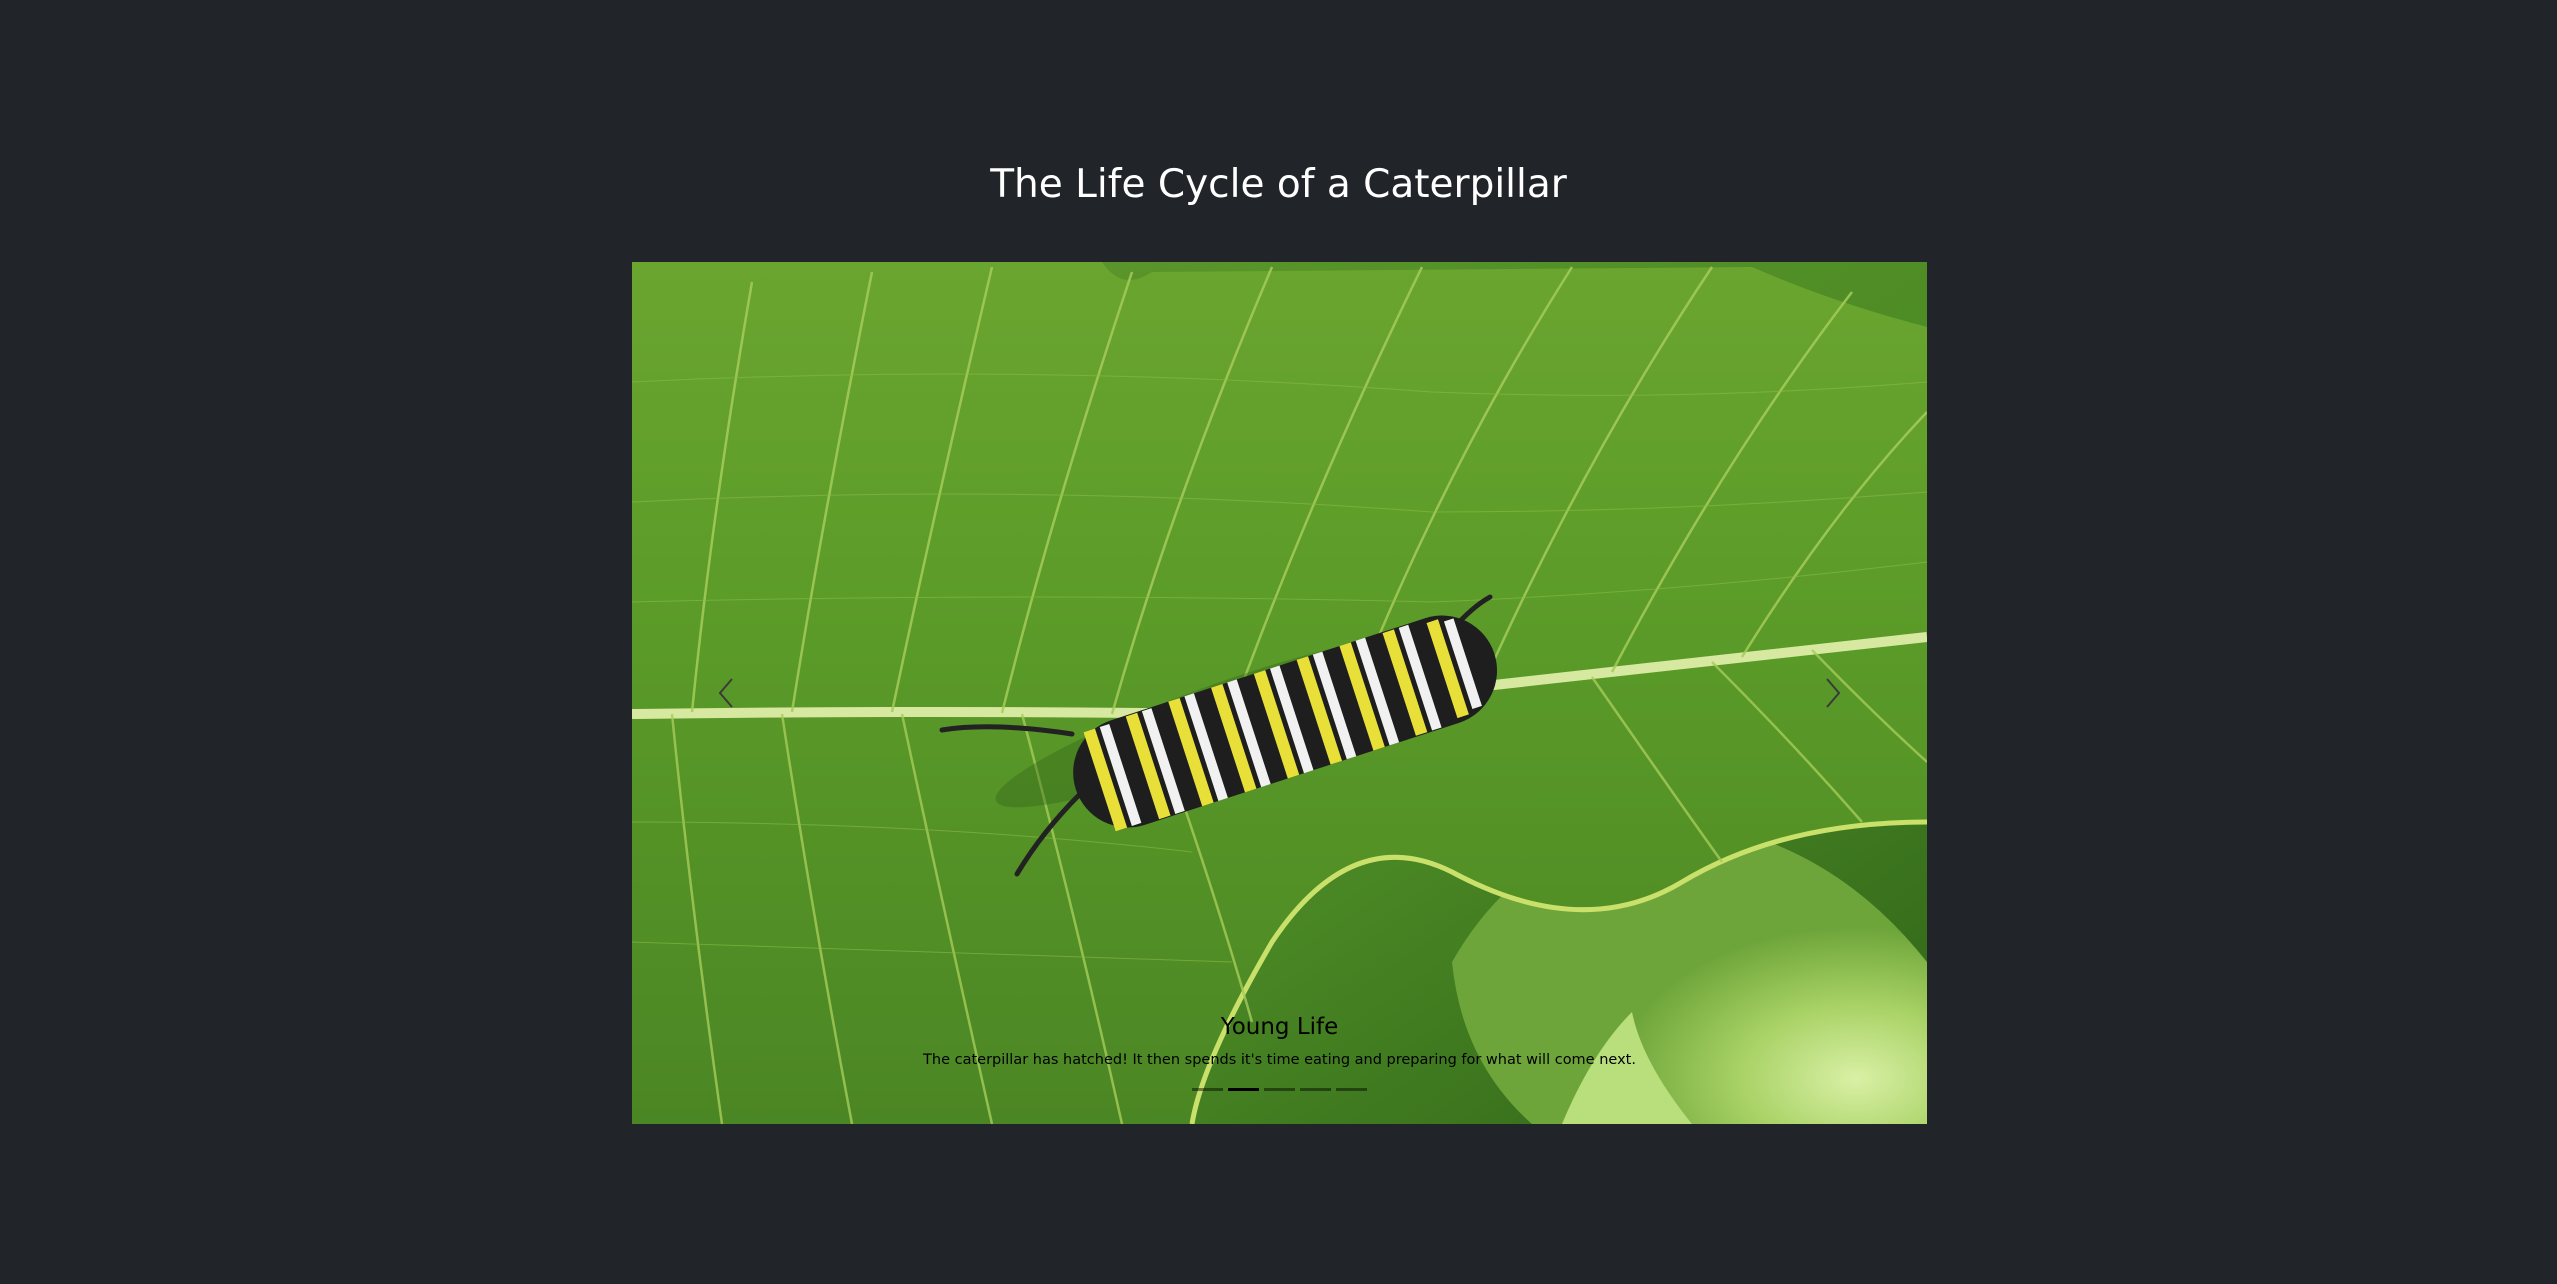 The height and width of the screenshot is (1284, 2557). I want to click on chevron-right-icon, so click(1833, 693).